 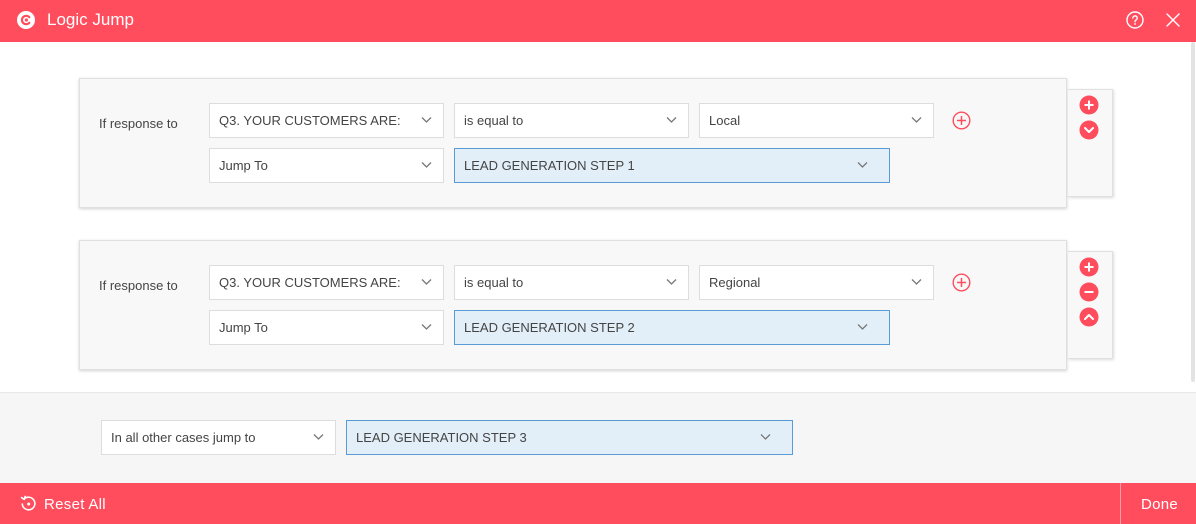 What do you see at coordinates (441, 437) in the screenshot?
I see `default-target-value: LEAD GENERATION STEP 3` at bounding box center [441, 437].